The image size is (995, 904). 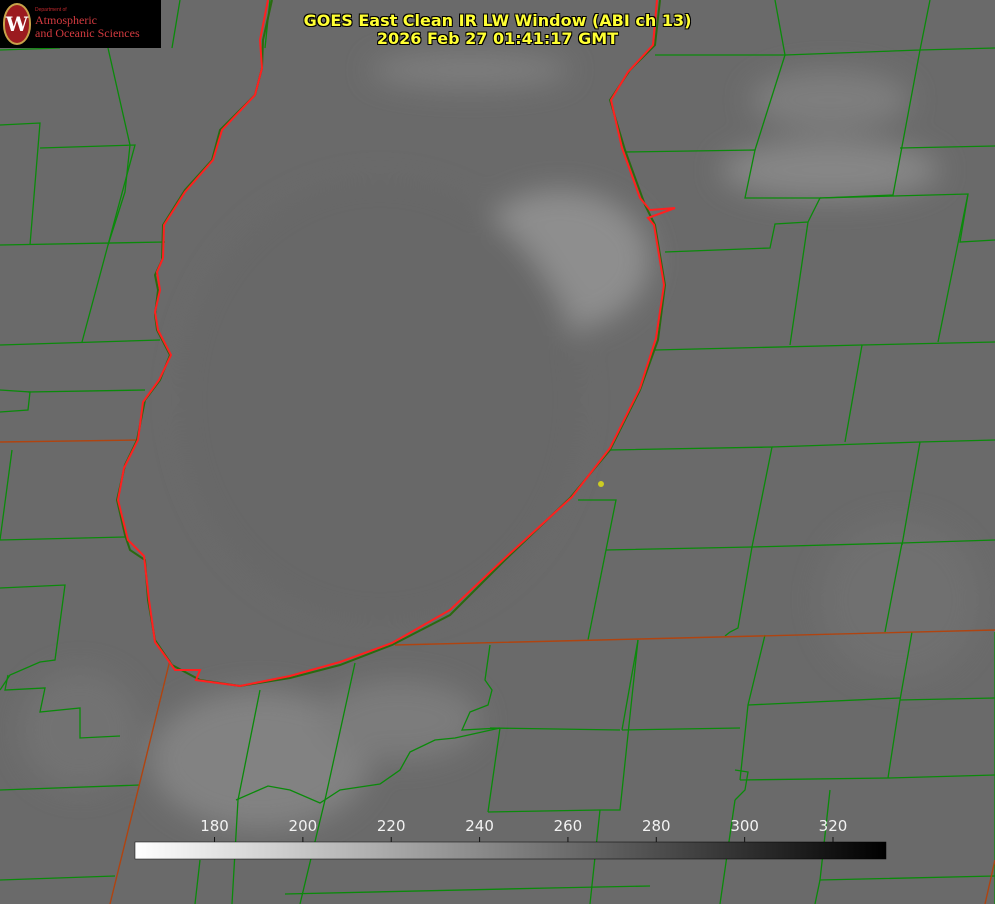 I want to click on city-marker, so click(x=601, y=484).